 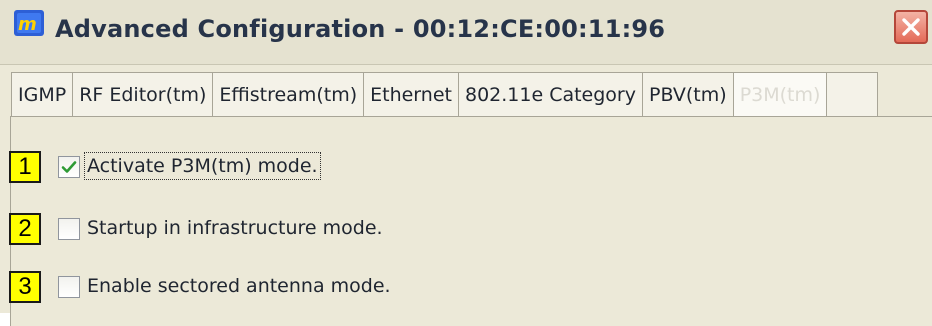 What do you see at coordinates (235, 228) in the screenshot?
I see `startup-infrastructure-label: Startup in infrastructure mode.` at bounding box center [235, 228].